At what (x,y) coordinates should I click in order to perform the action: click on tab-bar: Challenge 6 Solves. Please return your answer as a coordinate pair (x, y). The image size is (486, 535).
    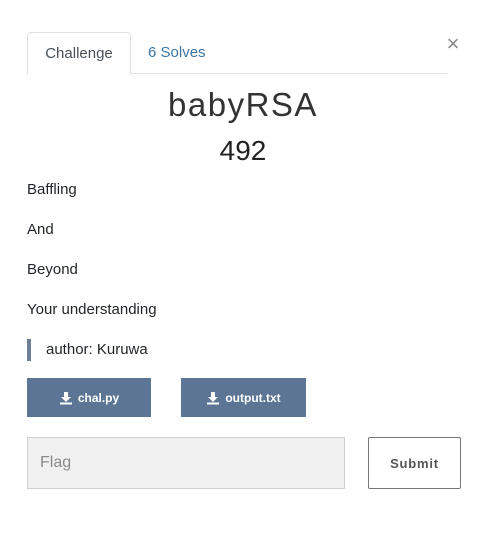
    Looking at the image, I should click on (237, 53).